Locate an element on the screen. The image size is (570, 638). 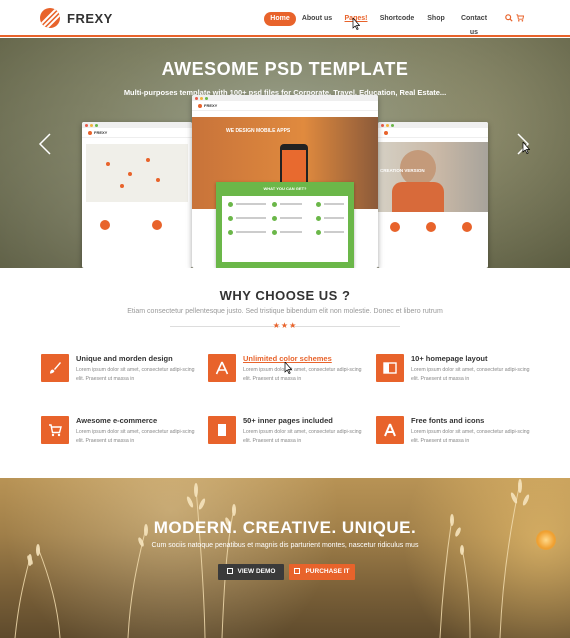
slider-prev is located at coordinates (45, 144).